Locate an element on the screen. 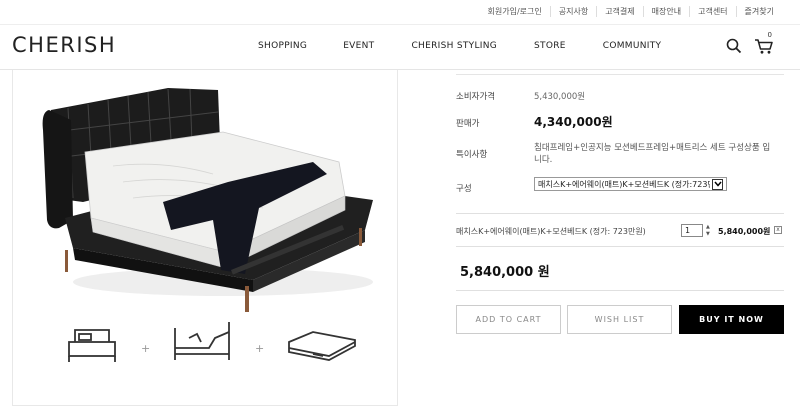 The height and width of the screenshot is (413, 800). nav-shopping: SHOPPING is located at coordinates (282, 46).